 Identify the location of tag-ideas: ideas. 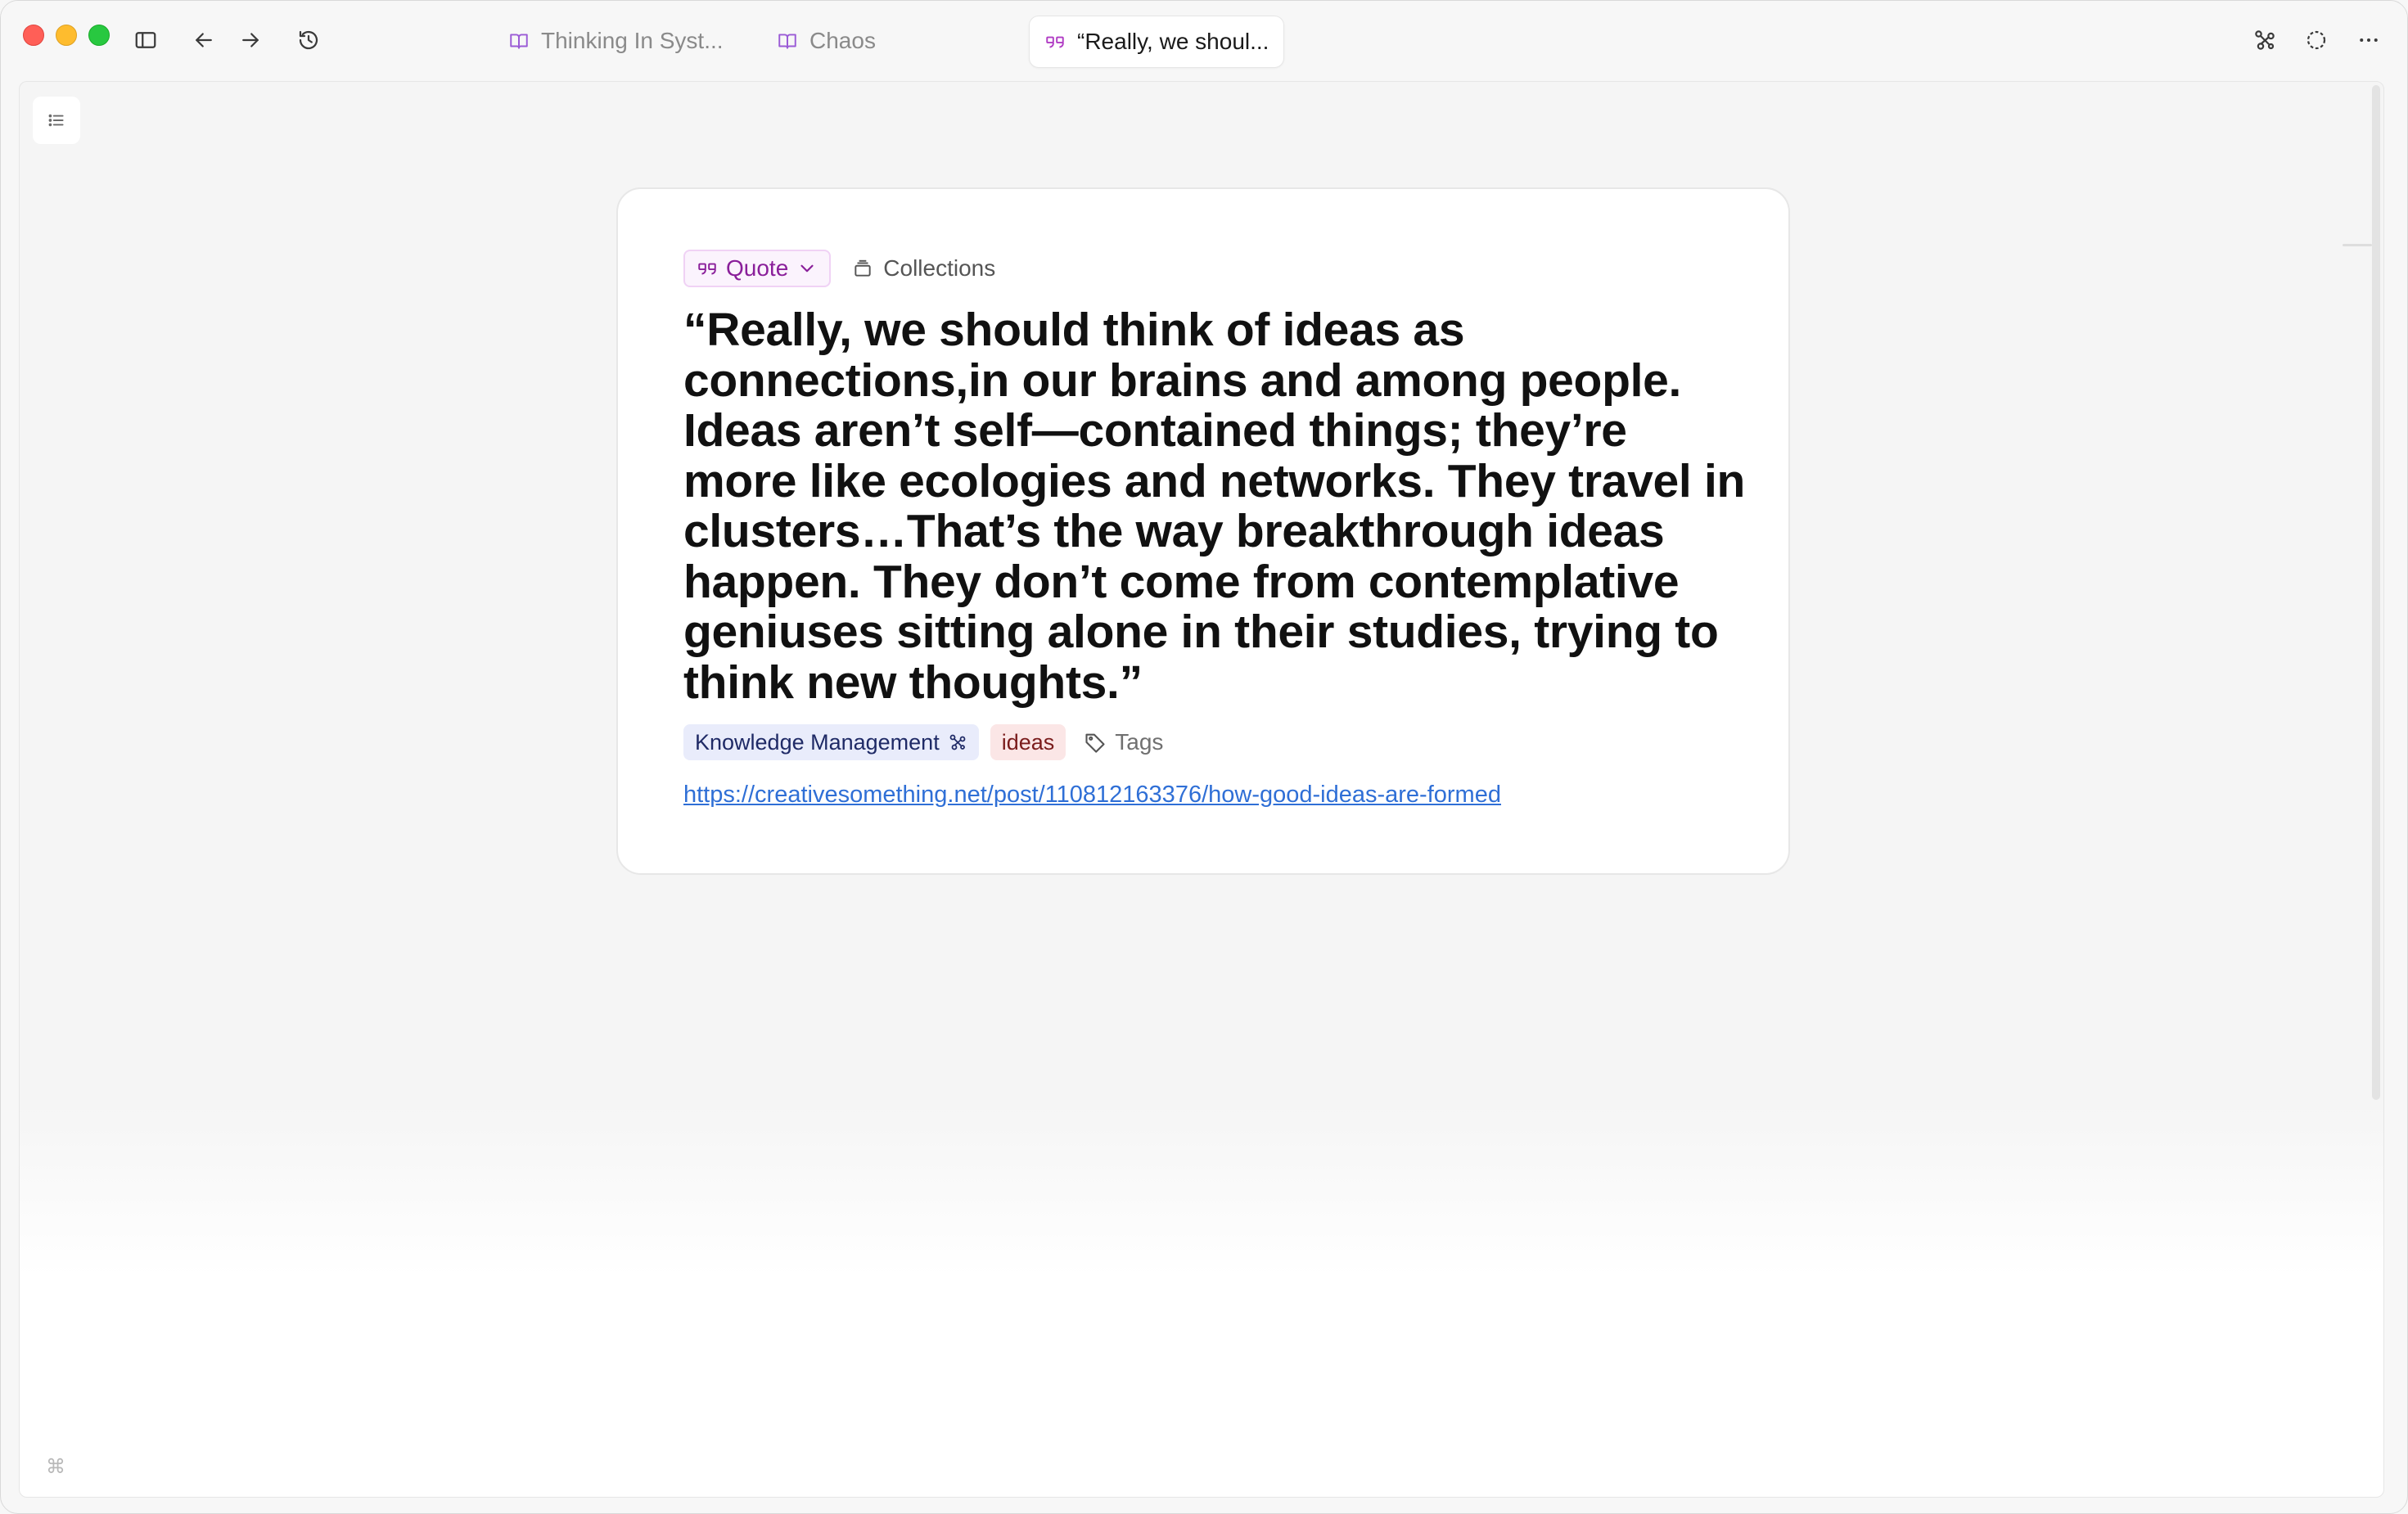
(1028, 742).